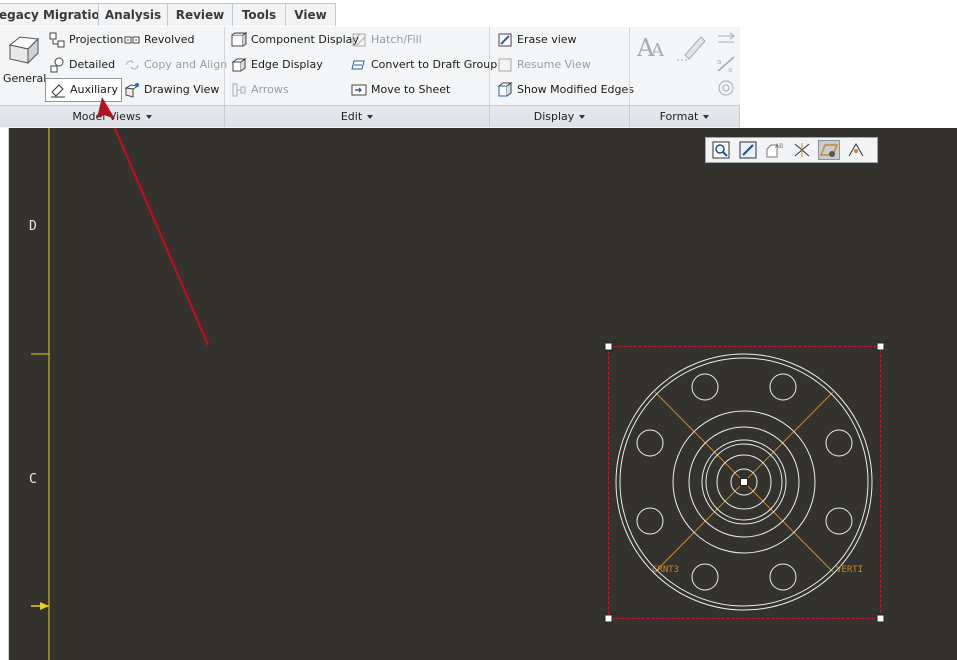  What do you see at coordinates (693, 46) in the screenshot?
I see `line-style-icon` at bounding box center [693, 46].